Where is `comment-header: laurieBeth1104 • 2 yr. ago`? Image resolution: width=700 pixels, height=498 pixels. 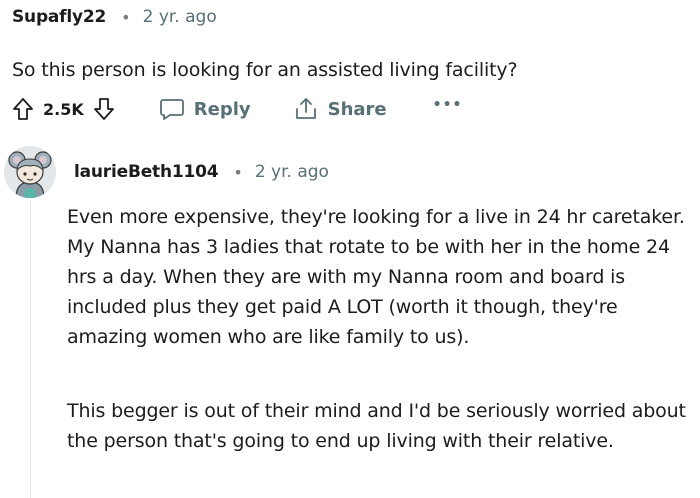 comment-header: laurieBeth1104 • 2 yr. ago is located at coordinates (201, 172).